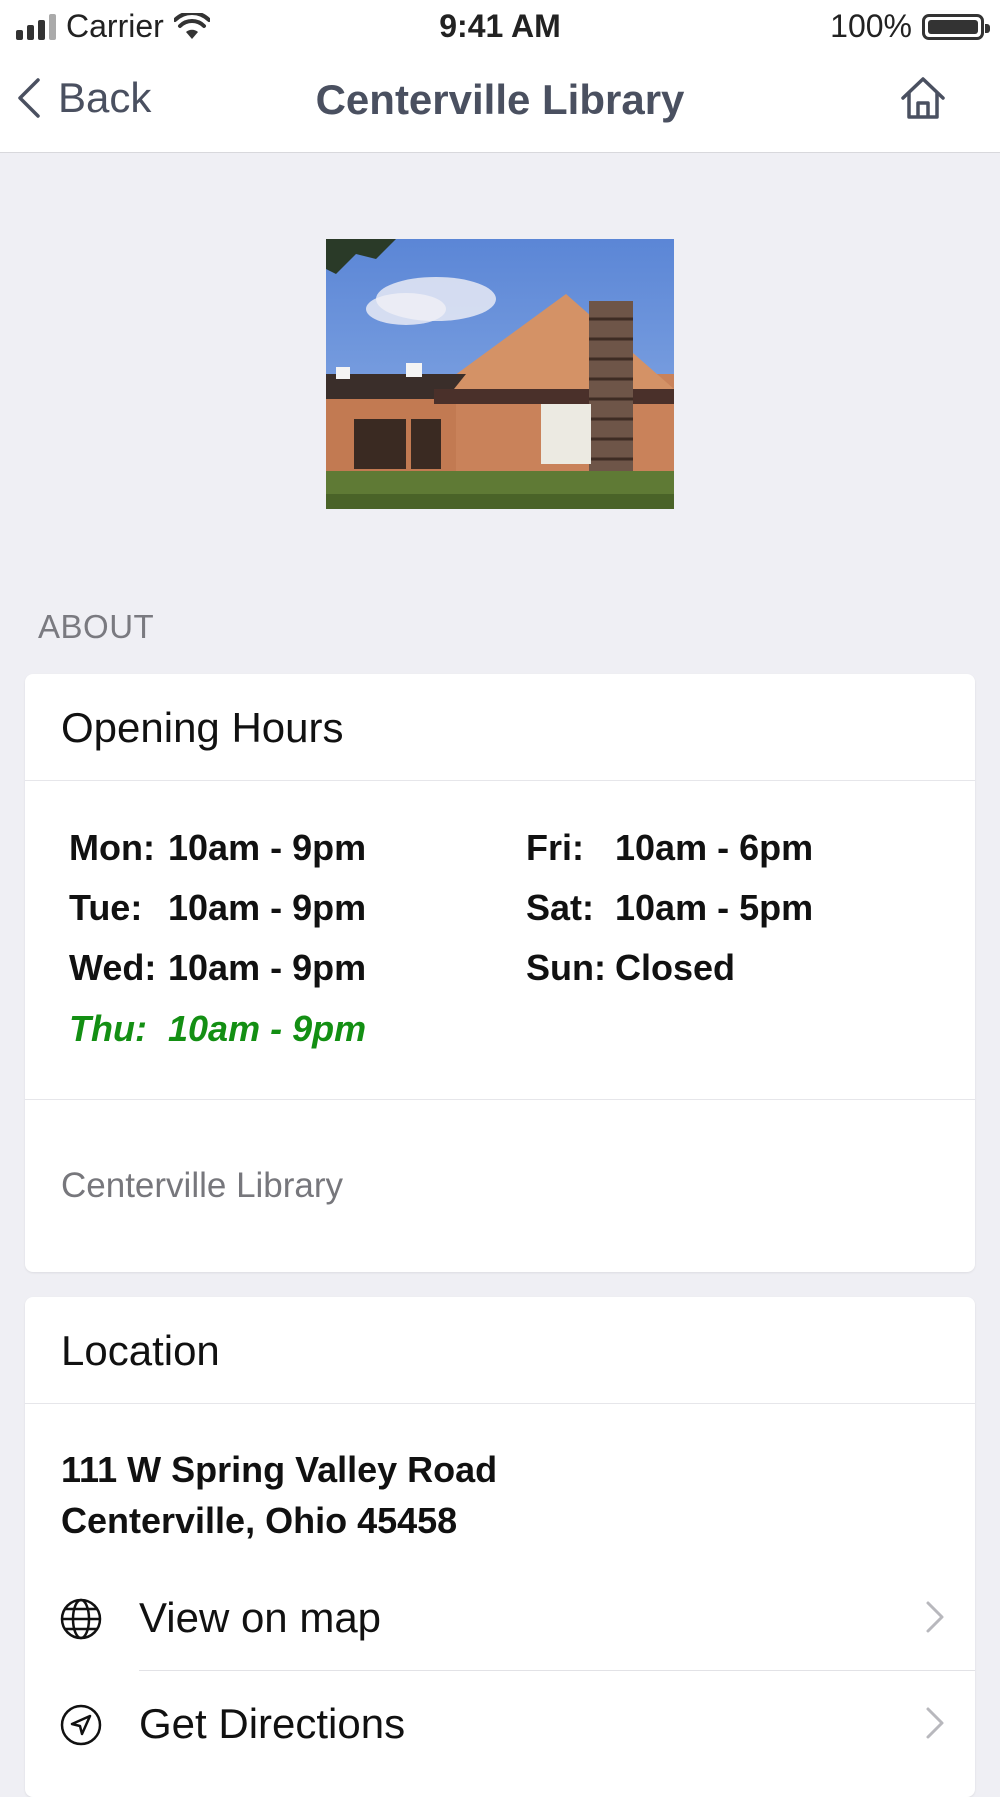 This screenshot has height=1797, width=1000. I want to click on day-label: Mon:, so click(112, 847).